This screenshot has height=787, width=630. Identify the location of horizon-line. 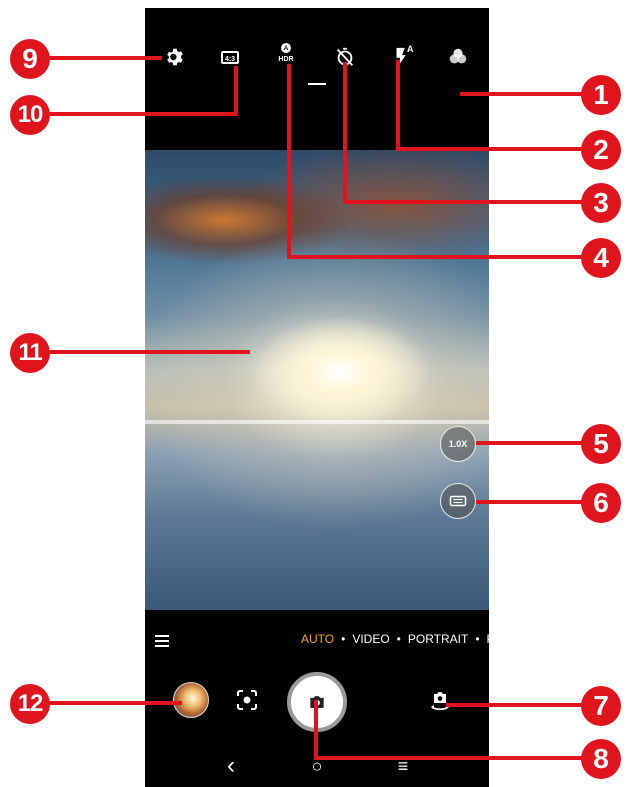
(317, 422).